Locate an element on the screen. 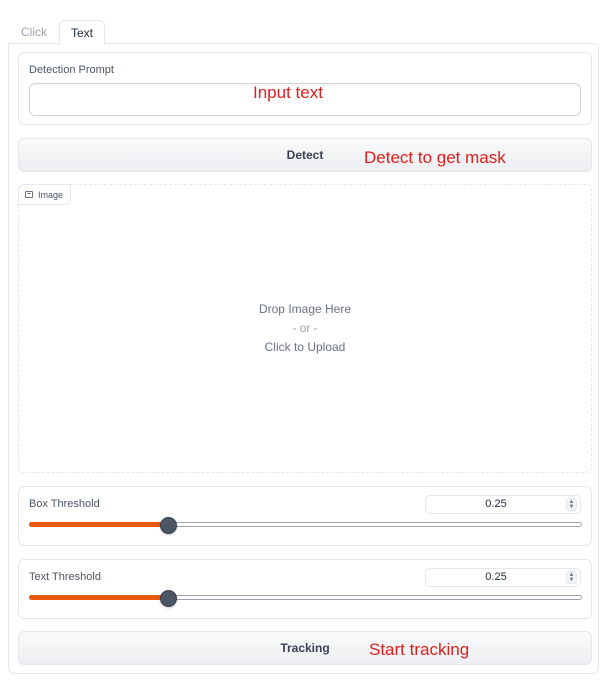  annotation-detect: Detect to get mask is located at coordinates (435, 157).